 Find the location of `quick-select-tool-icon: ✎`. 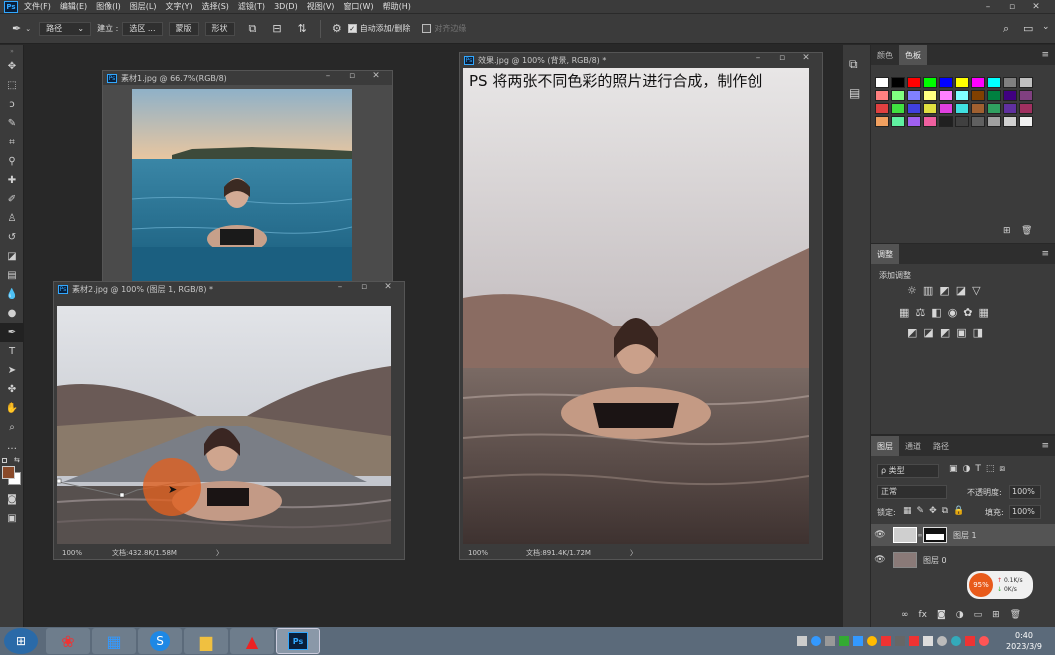

quick-select-tool-icon: ✎ is located at coordinates (12, 123).